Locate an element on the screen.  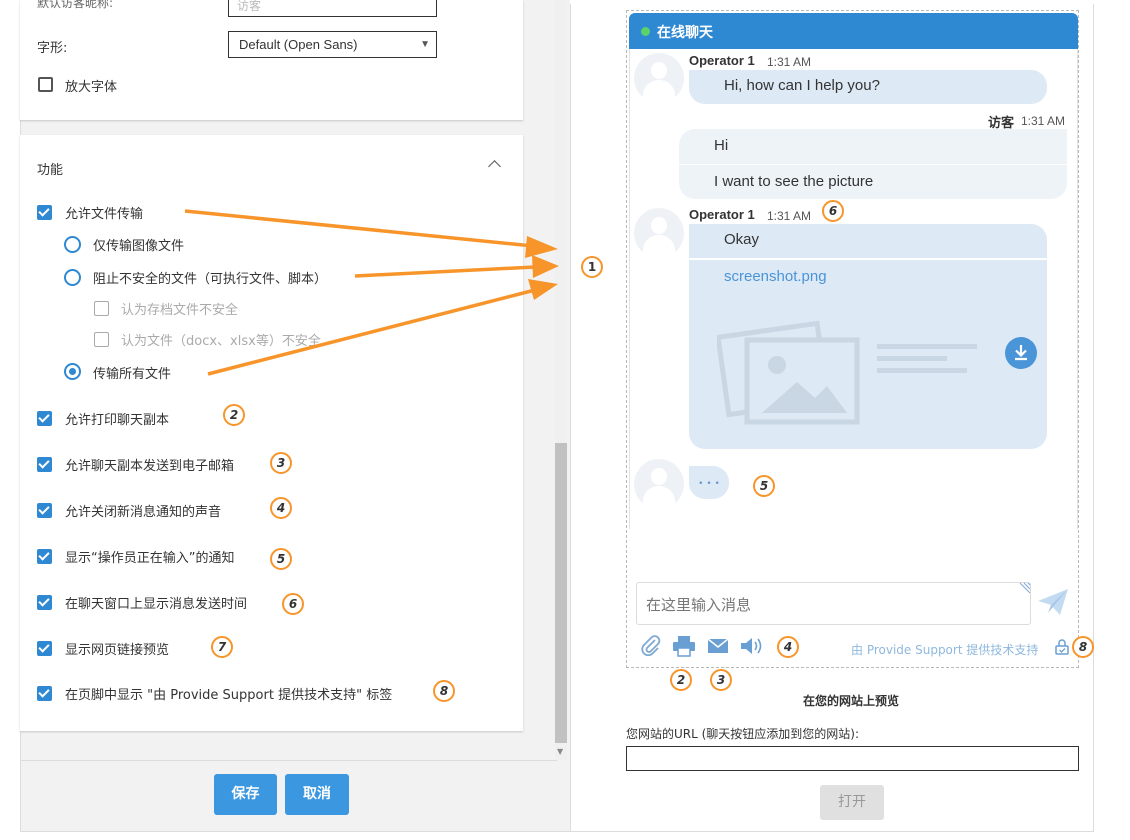
annotation-badge: 1 is located at coordinates (592, 267).